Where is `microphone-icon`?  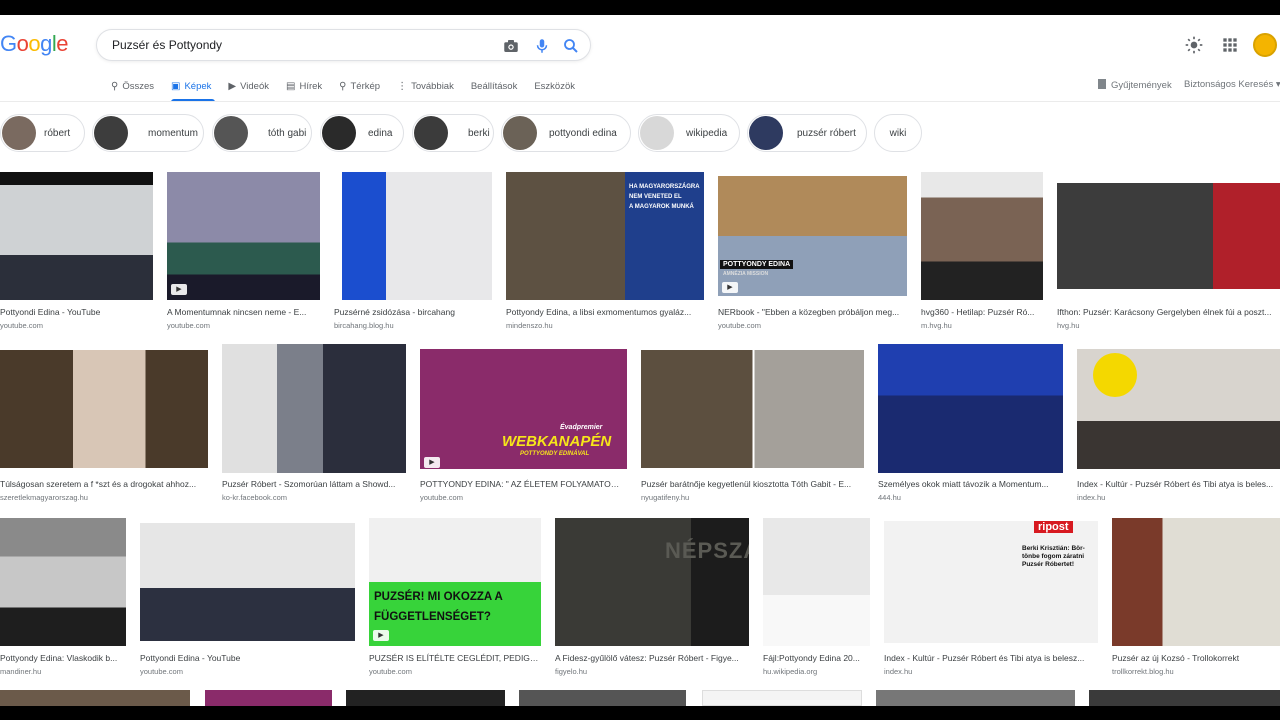
microphone-icon is located at coordinates (542, 46).